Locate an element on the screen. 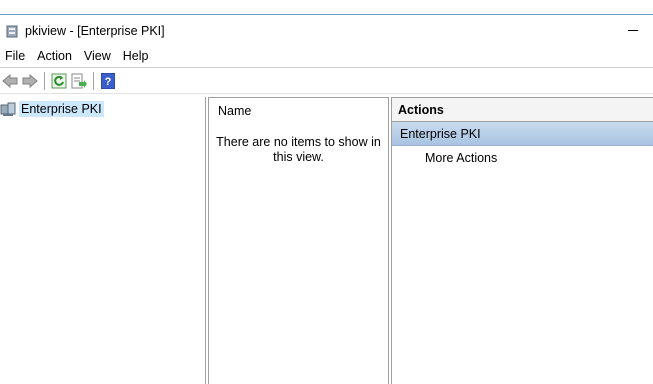 The height and width of the screenshot is (384, 653). tree-item-enterprise-pki: Enterprise PKI is located at coordinates (52, 109).